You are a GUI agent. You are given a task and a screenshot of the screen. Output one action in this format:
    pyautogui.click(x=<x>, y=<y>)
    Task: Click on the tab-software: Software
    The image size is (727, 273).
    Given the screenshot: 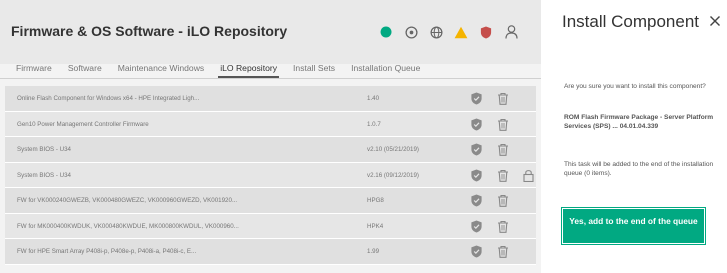 What is the action you would take?
    pyautogui.click(x=85, y=69)
    